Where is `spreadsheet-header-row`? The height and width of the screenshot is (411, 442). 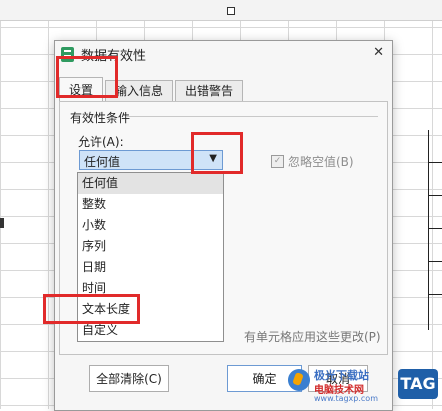 spreadsheet-header-row is located at coordinates (221, 10).